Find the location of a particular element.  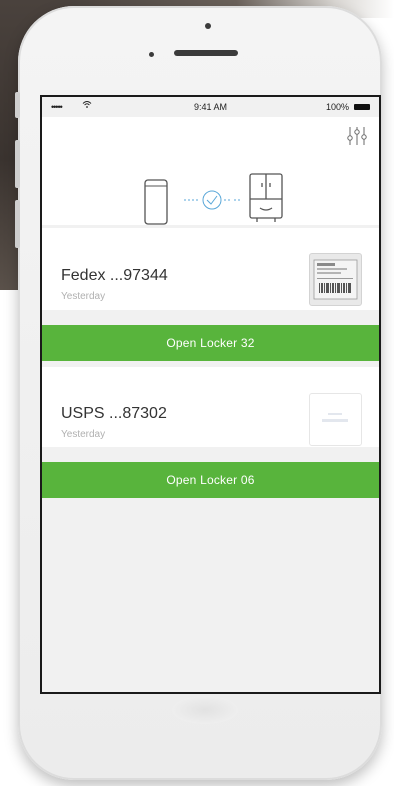

sliders-icon is located at coordinates (357, 136).